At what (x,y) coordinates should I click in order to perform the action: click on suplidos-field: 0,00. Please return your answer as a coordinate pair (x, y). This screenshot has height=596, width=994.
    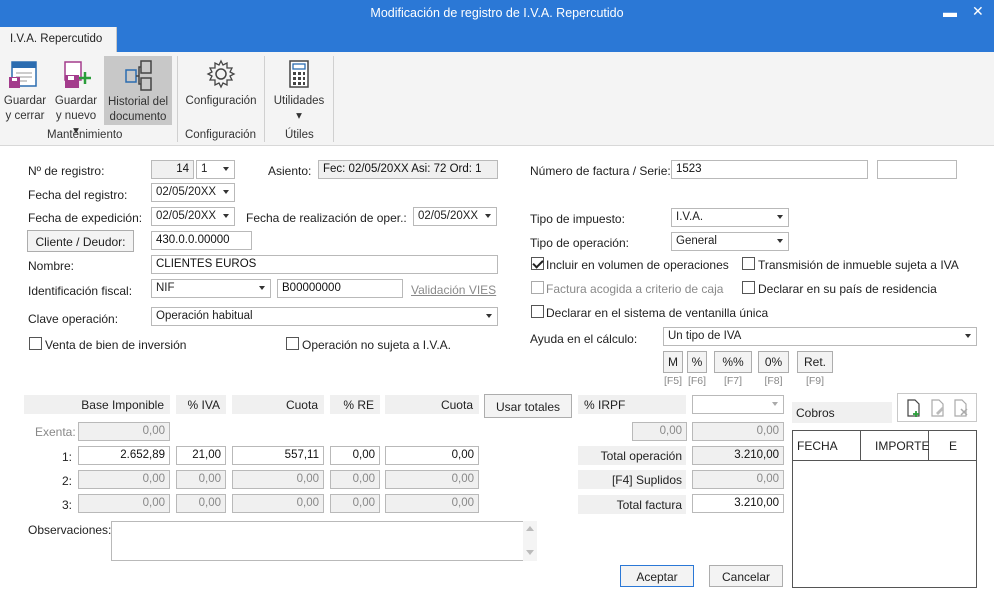
    Looking at the image, I should click on (738, 479).